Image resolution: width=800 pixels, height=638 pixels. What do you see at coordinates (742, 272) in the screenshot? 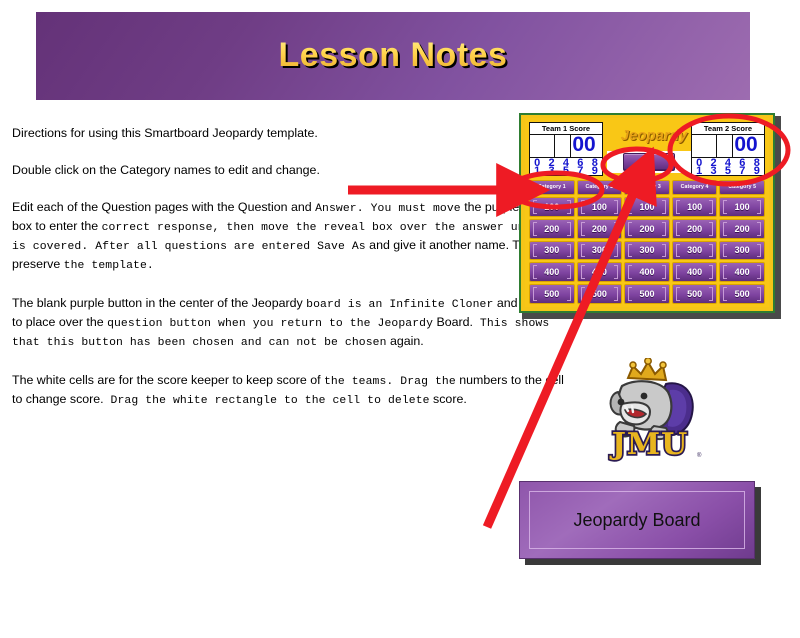
I see `value-tile-c5-400: 400` at bounding box center [742, 272].